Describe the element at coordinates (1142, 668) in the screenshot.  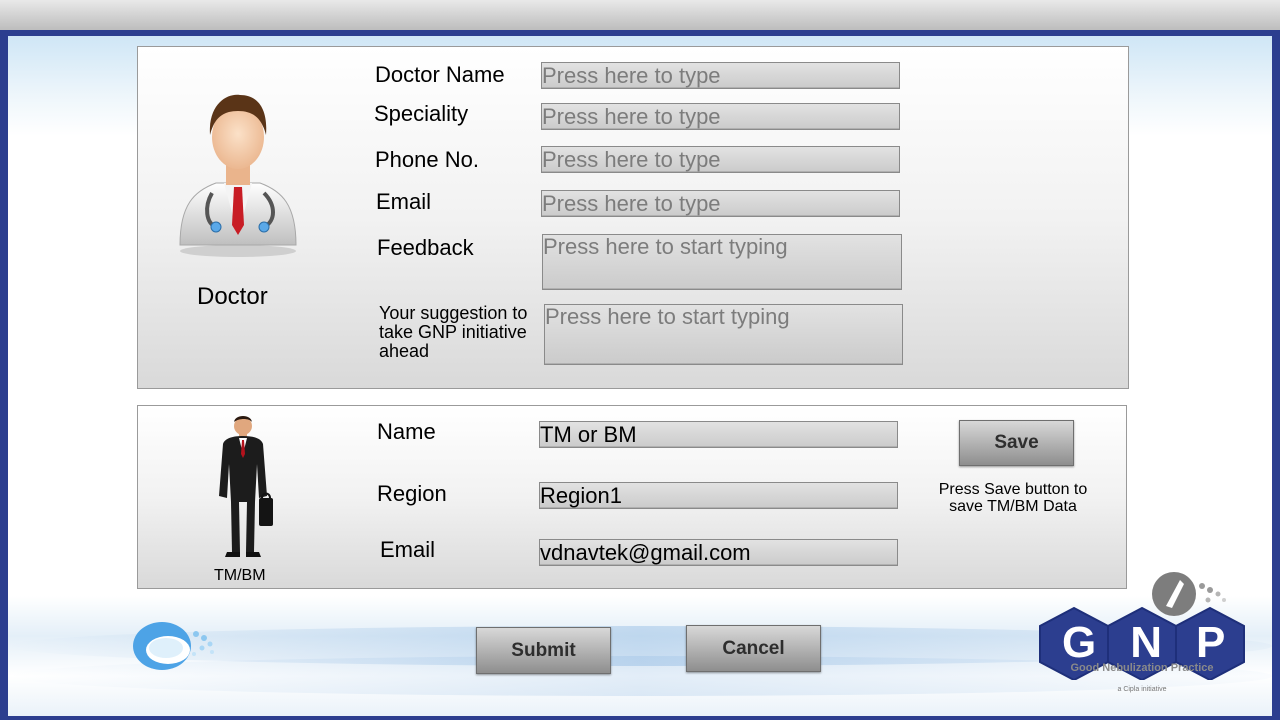
I see `gnp-tagline: Good Nebulization Practice` at that location.